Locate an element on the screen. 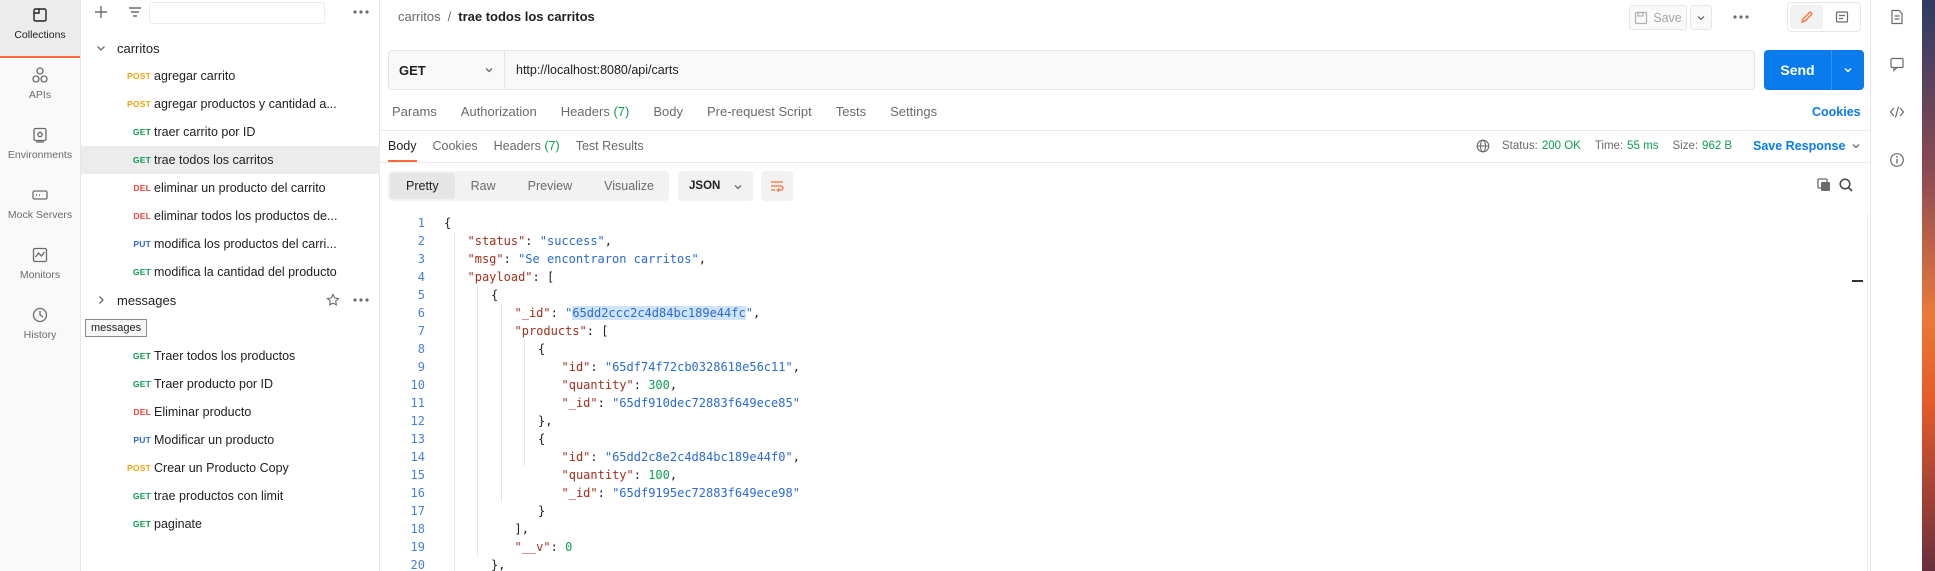 Image resolution: width=1935 pixels, height=571 pixels. tab-settings: Settings is located at coordinates (913, 111).